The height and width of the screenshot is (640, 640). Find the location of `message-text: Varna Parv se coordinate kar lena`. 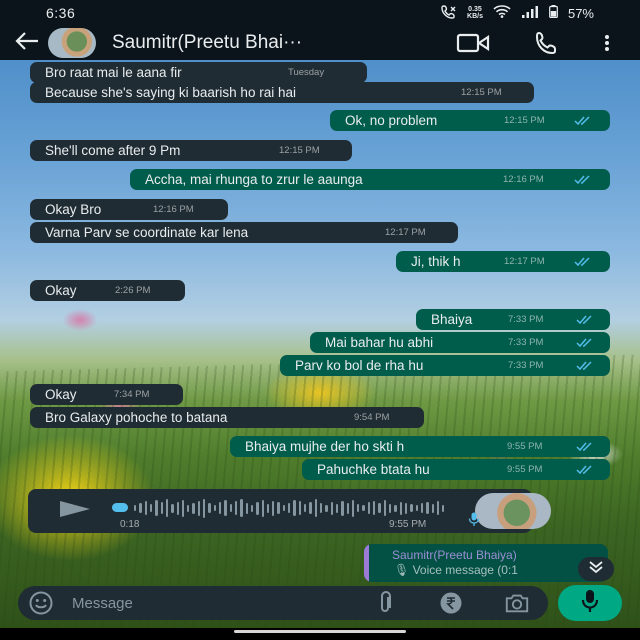

message-text: Varna Parv se coordinate kar lena is located at coordinates (147, 232).